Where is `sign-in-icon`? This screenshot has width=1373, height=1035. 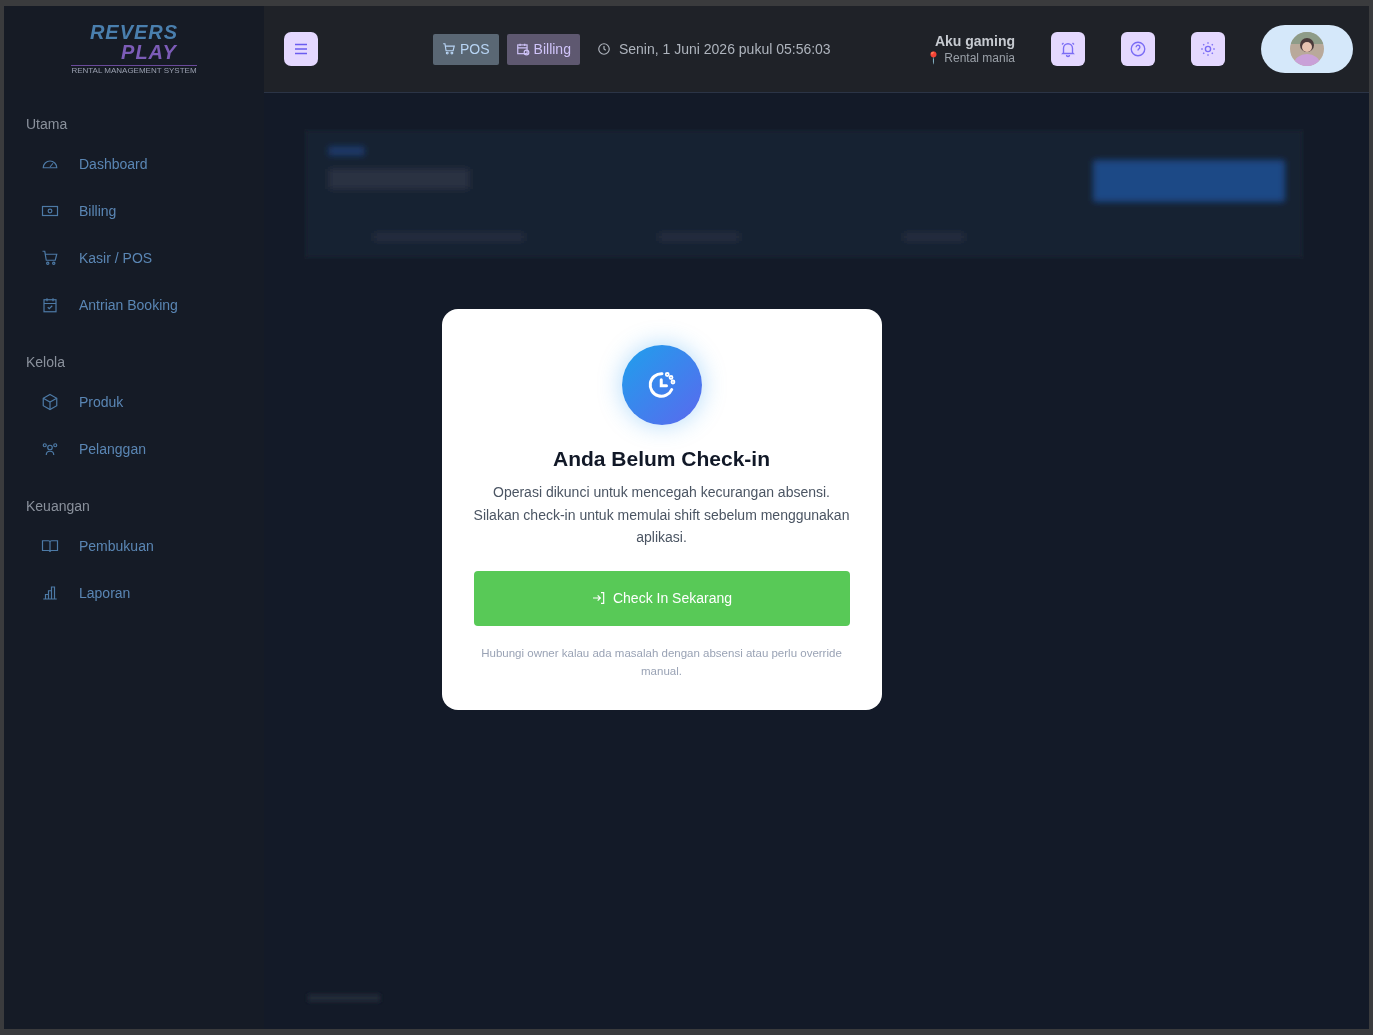 sign-in-icon is located at coordinates (598, 598).